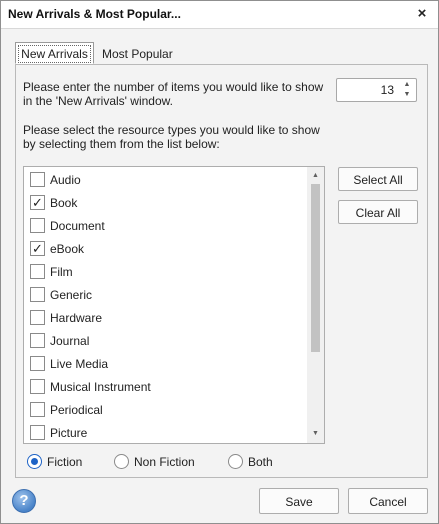  Describe the element at coordinates (165, 180) in the screenshot. I see `list-item: Audio` at that location.